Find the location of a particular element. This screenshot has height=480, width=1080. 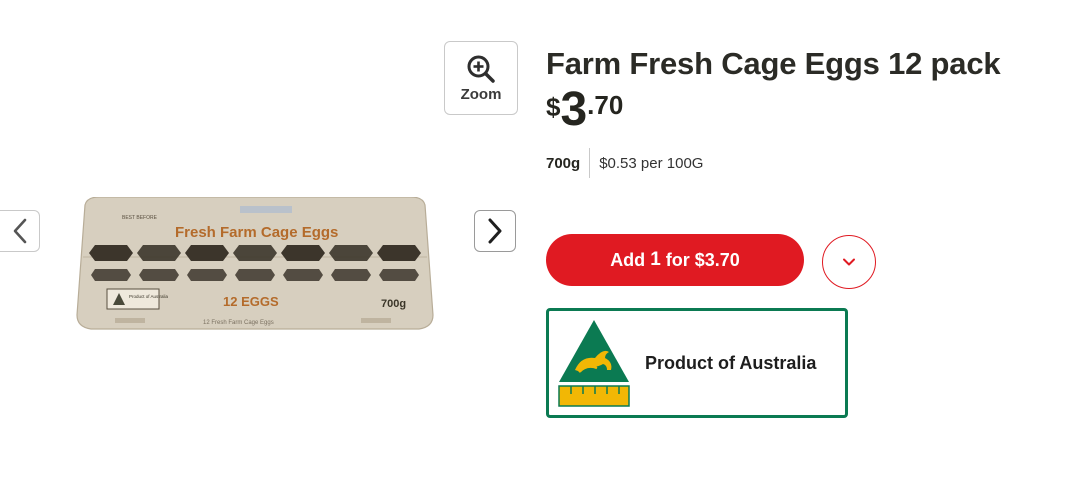

country-of-origin-panel: Product of Australia is located at coordinates (697, 363).